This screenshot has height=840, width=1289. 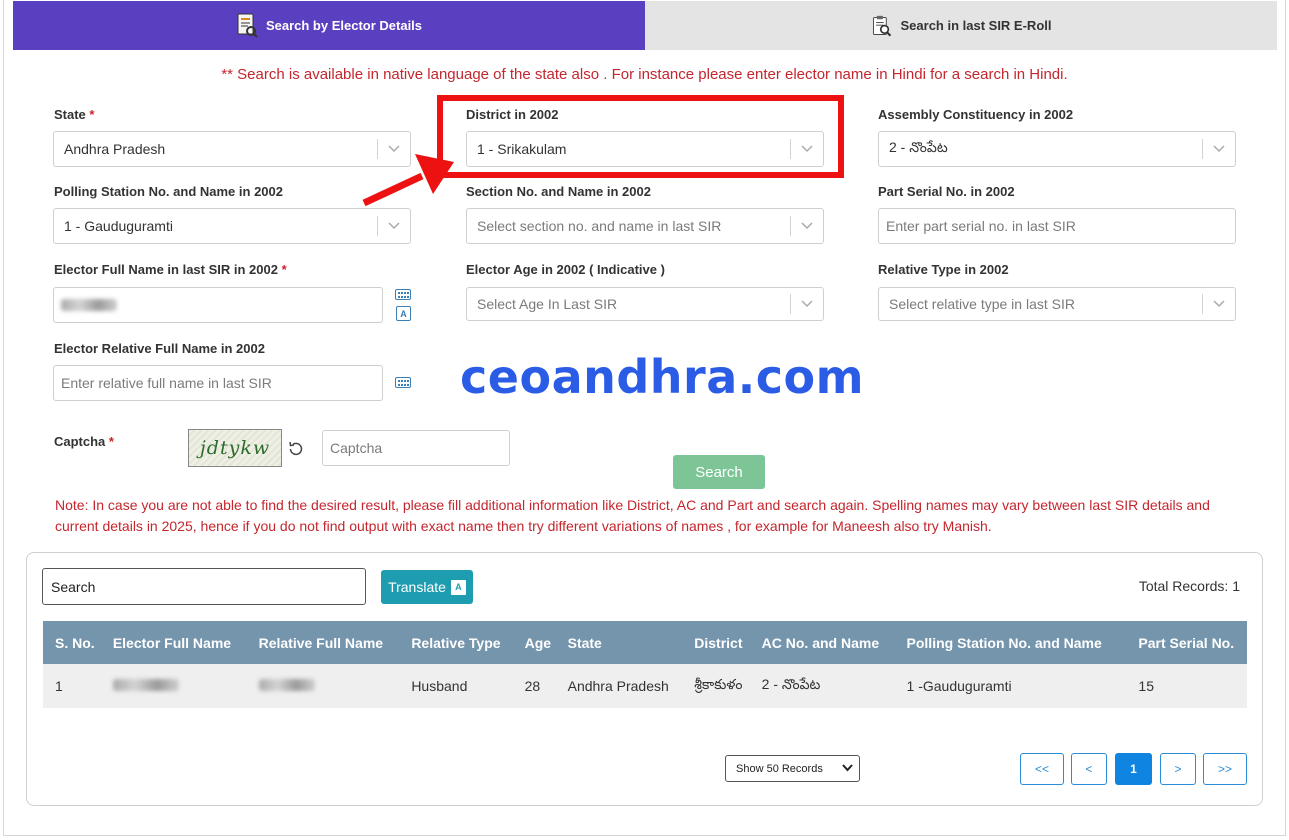 I want to click on page-1-button: 1, so click(x=1133, y=769).